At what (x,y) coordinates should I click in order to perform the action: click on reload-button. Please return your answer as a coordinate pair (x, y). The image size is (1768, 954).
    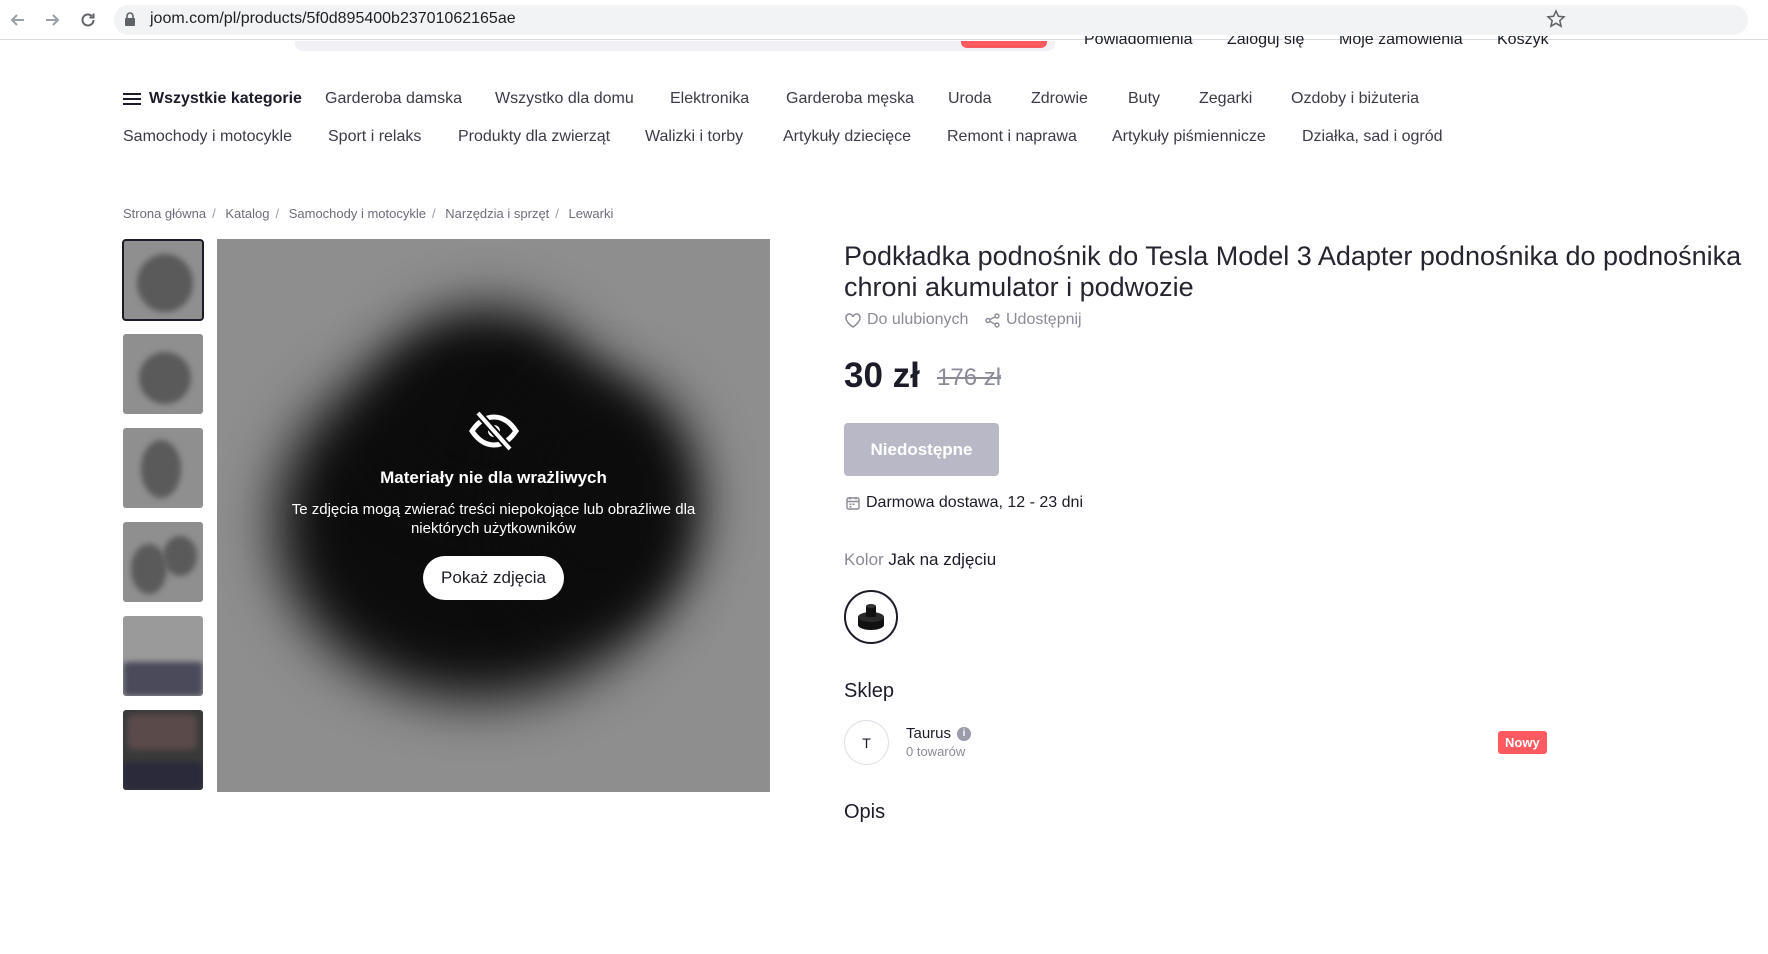
    Looking at the image, I should click on (88, 20).